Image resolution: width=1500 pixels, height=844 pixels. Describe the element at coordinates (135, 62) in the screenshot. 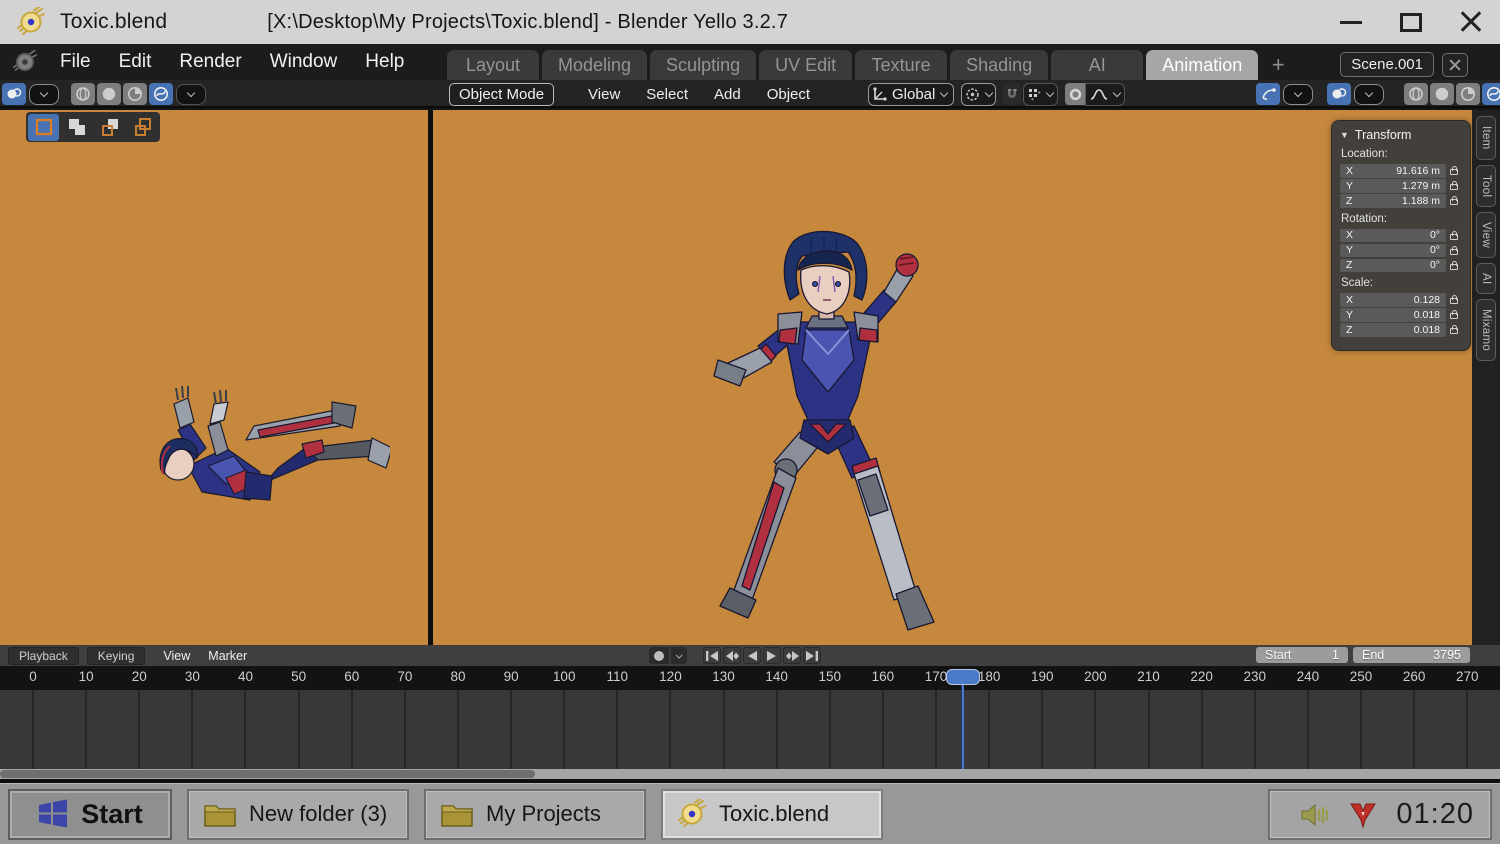

I see `menu-edit: Edit` at that location.